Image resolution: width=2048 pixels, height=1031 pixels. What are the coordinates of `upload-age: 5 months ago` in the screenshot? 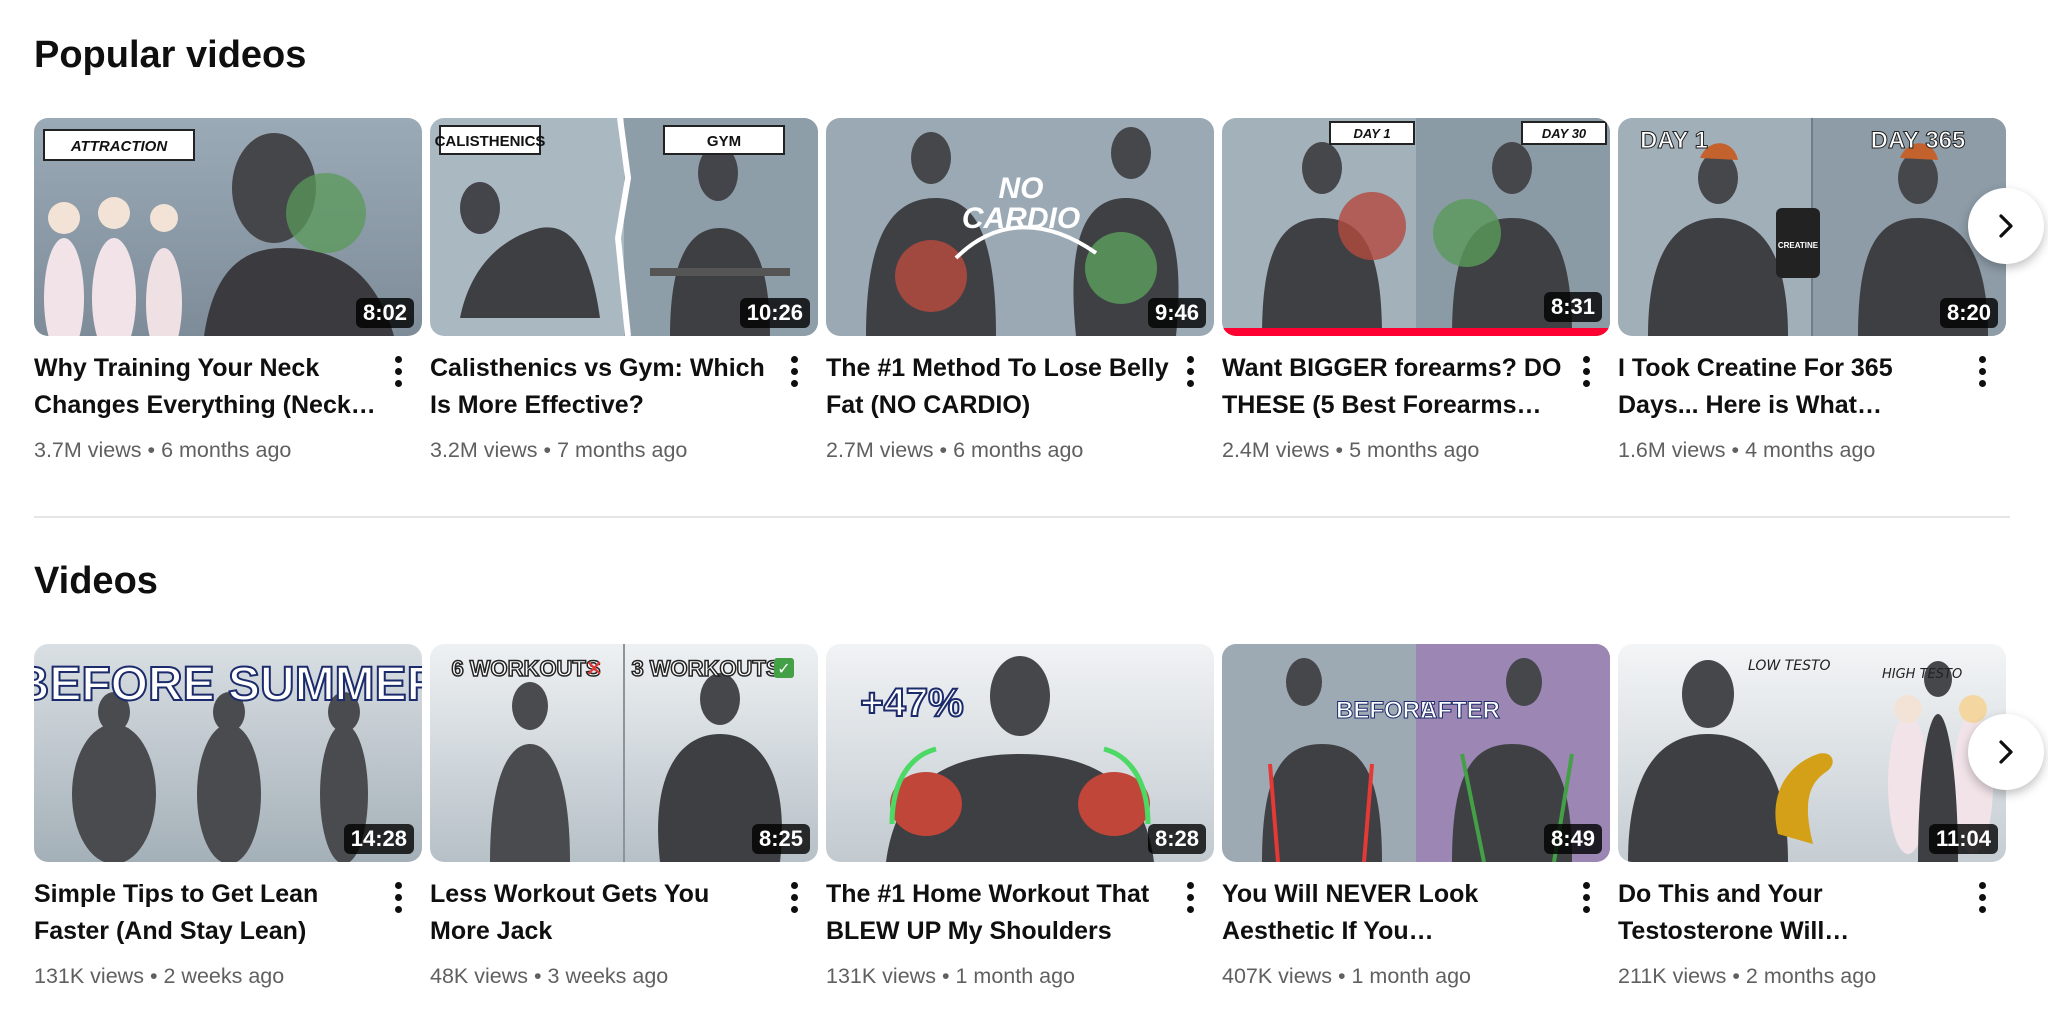 It's located at (1414, 450).